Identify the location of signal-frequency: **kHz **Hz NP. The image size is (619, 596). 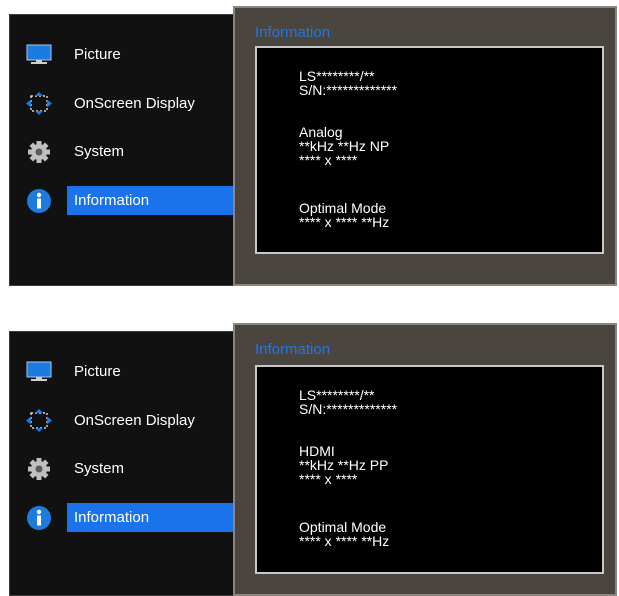
(344, 146).